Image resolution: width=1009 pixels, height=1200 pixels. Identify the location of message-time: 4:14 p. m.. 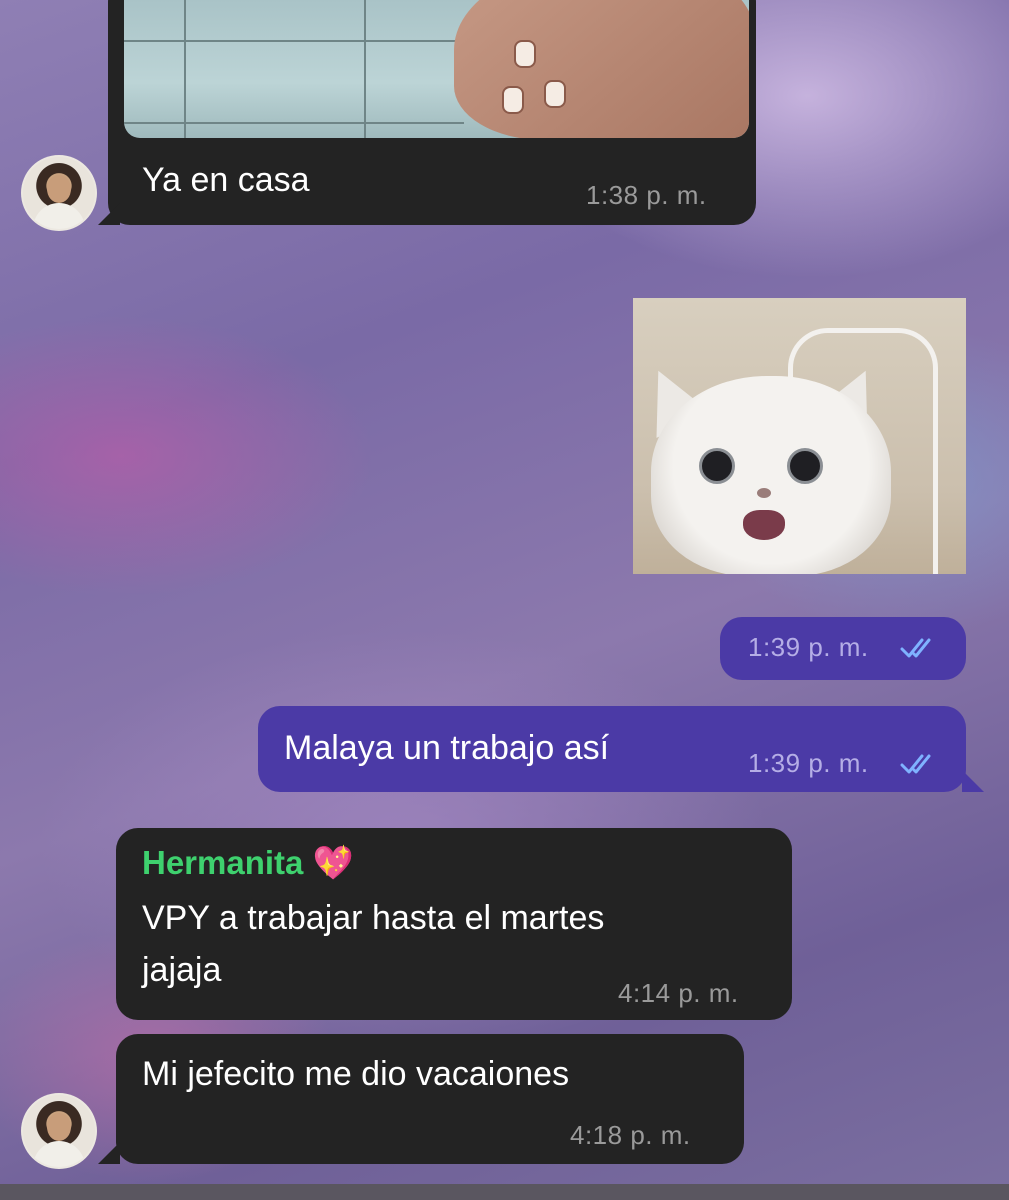
(678, 993).